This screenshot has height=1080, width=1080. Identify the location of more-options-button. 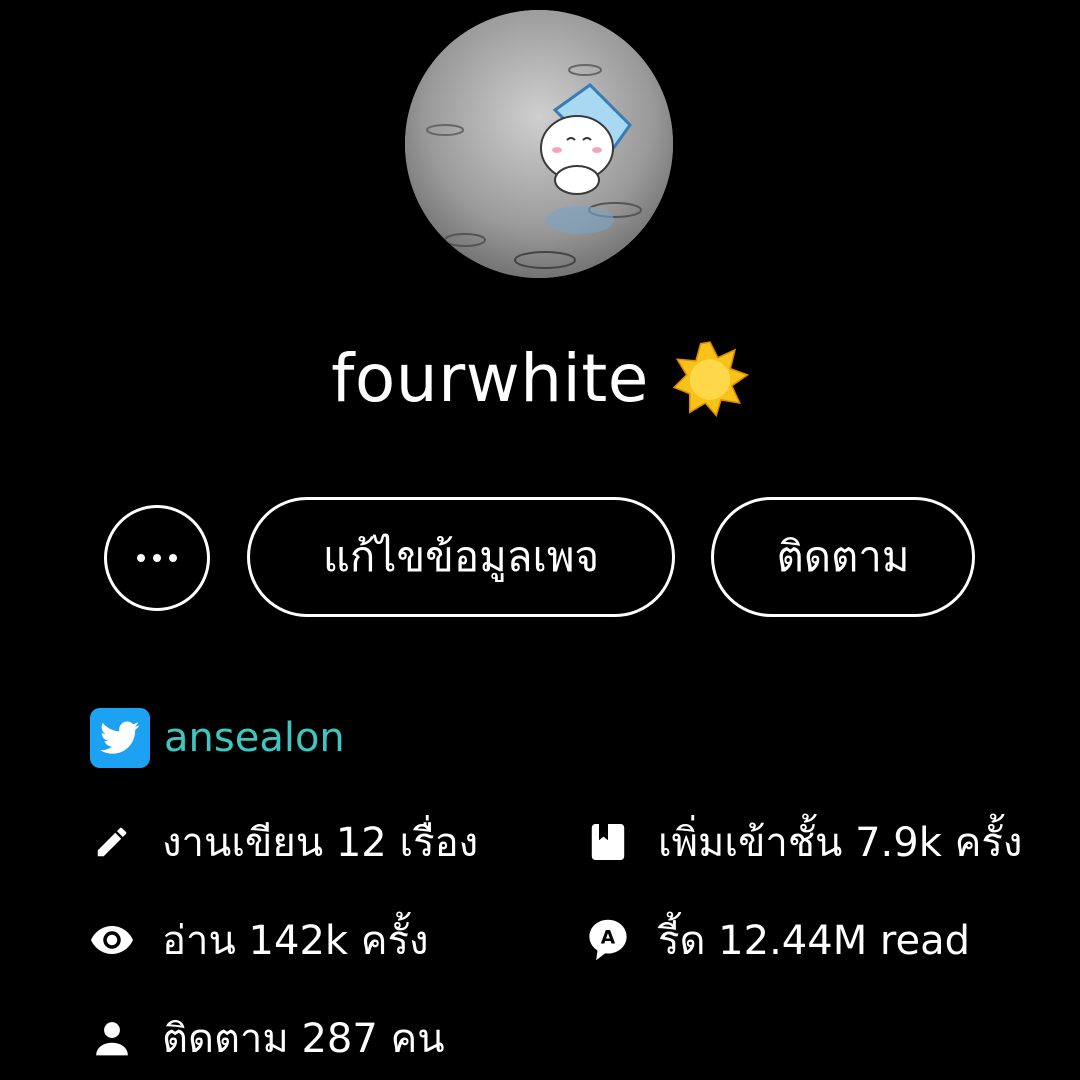
(157, 558).